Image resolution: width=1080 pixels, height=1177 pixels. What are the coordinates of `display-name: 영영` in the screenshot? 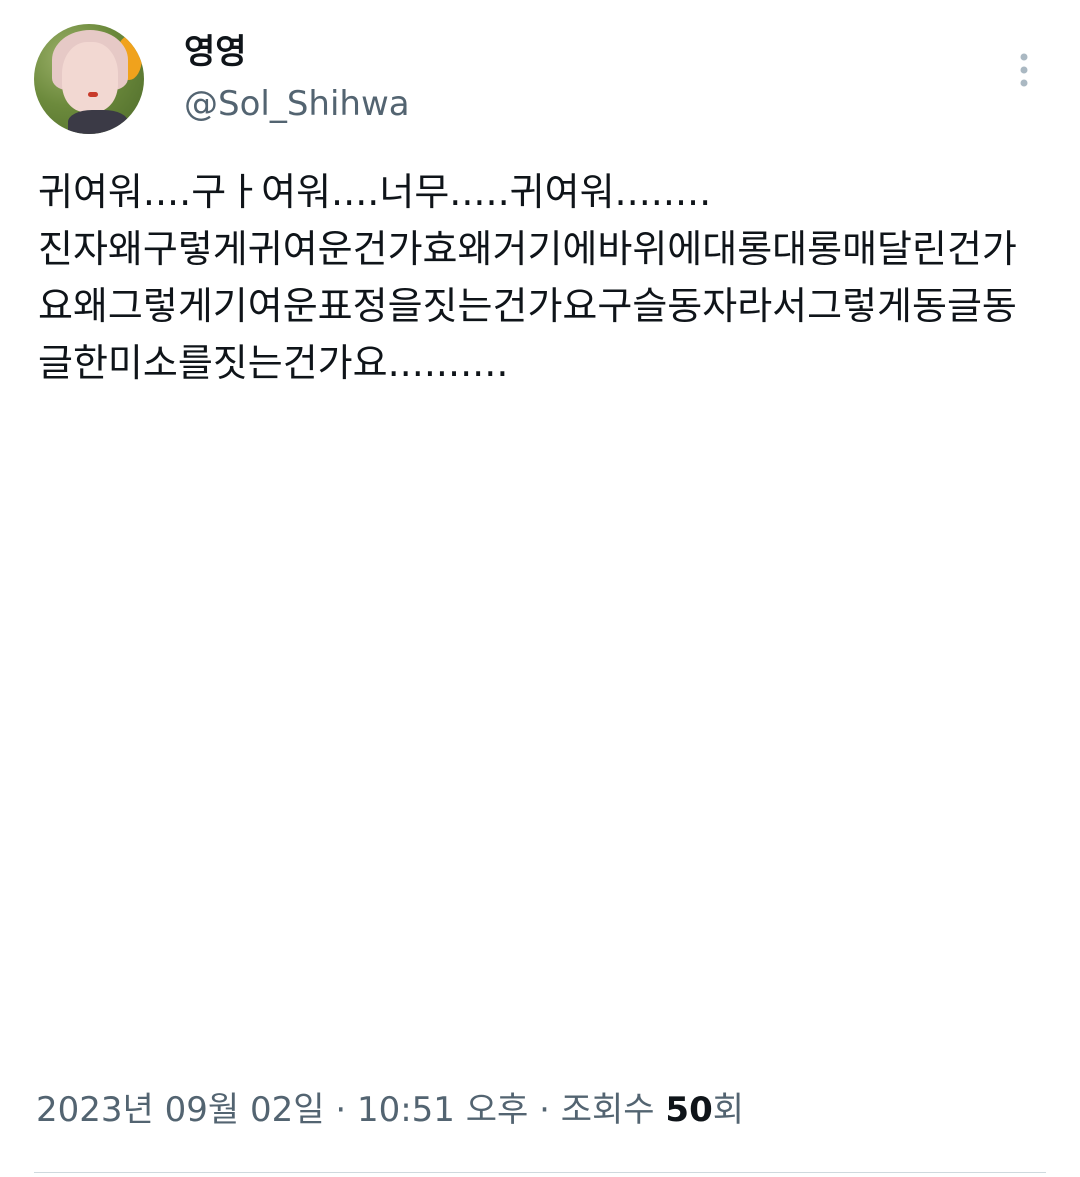 It's located at (215, 52).